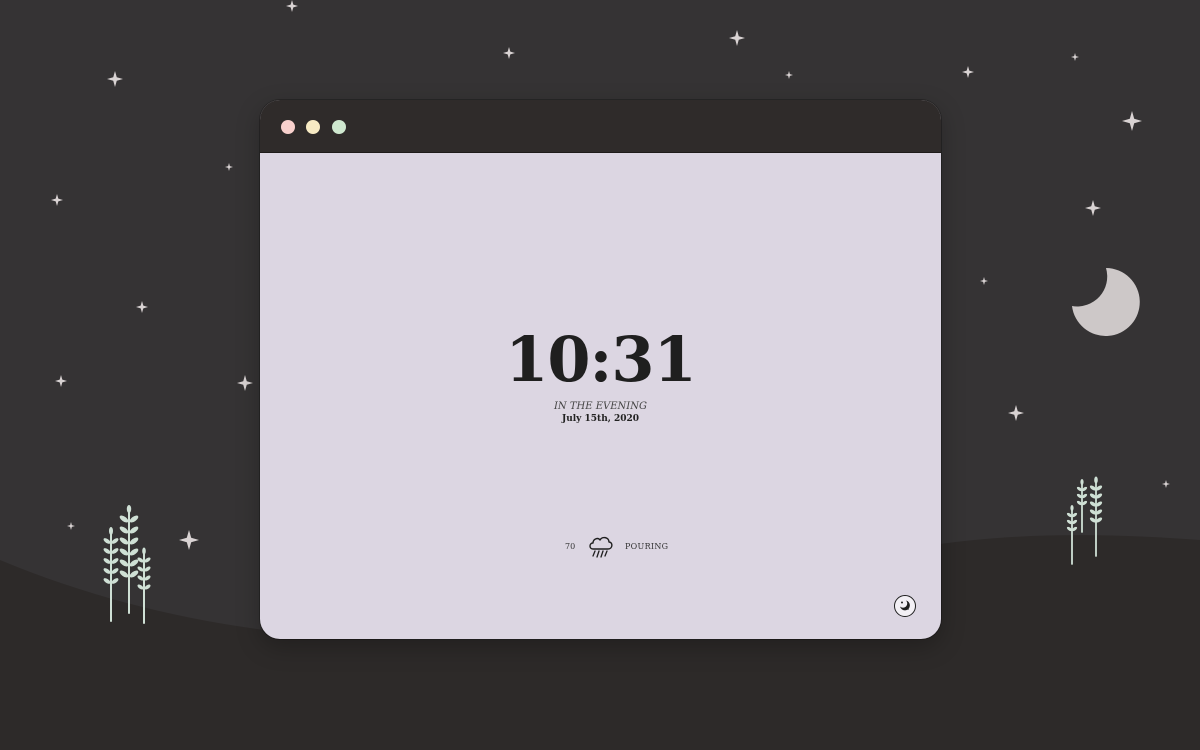 This screenshot has width=1200, height=750. I want to click on window-titlebar, so click(600, 126).